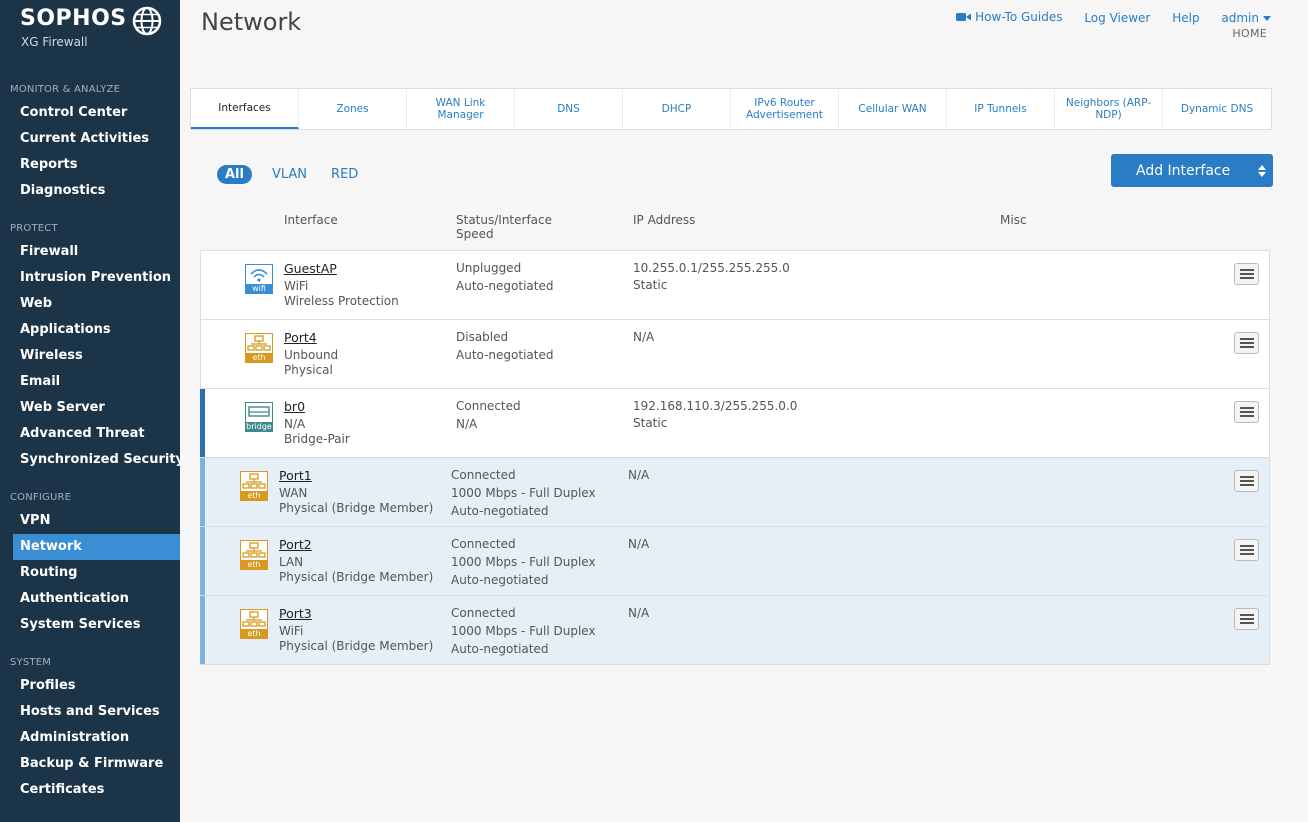  What do you see at coordinates (96, 165) in the screenshot?
I see `sidebar-item-reports: Reports` at bounding box center [96, 165].